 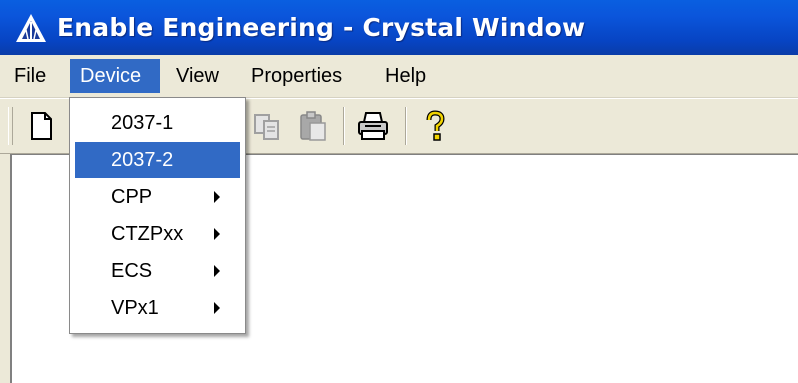 I want to click on title-bar: Enable Engineering - Crystal Window, so click(x=399, y=27).